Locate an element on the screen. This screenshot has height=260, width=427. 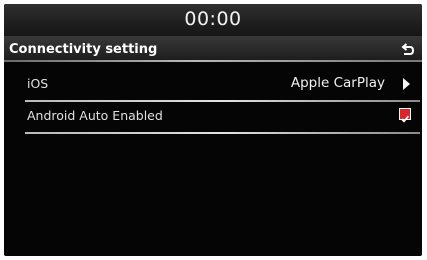
chevron-right-icon is located at coordinates (406, 84).